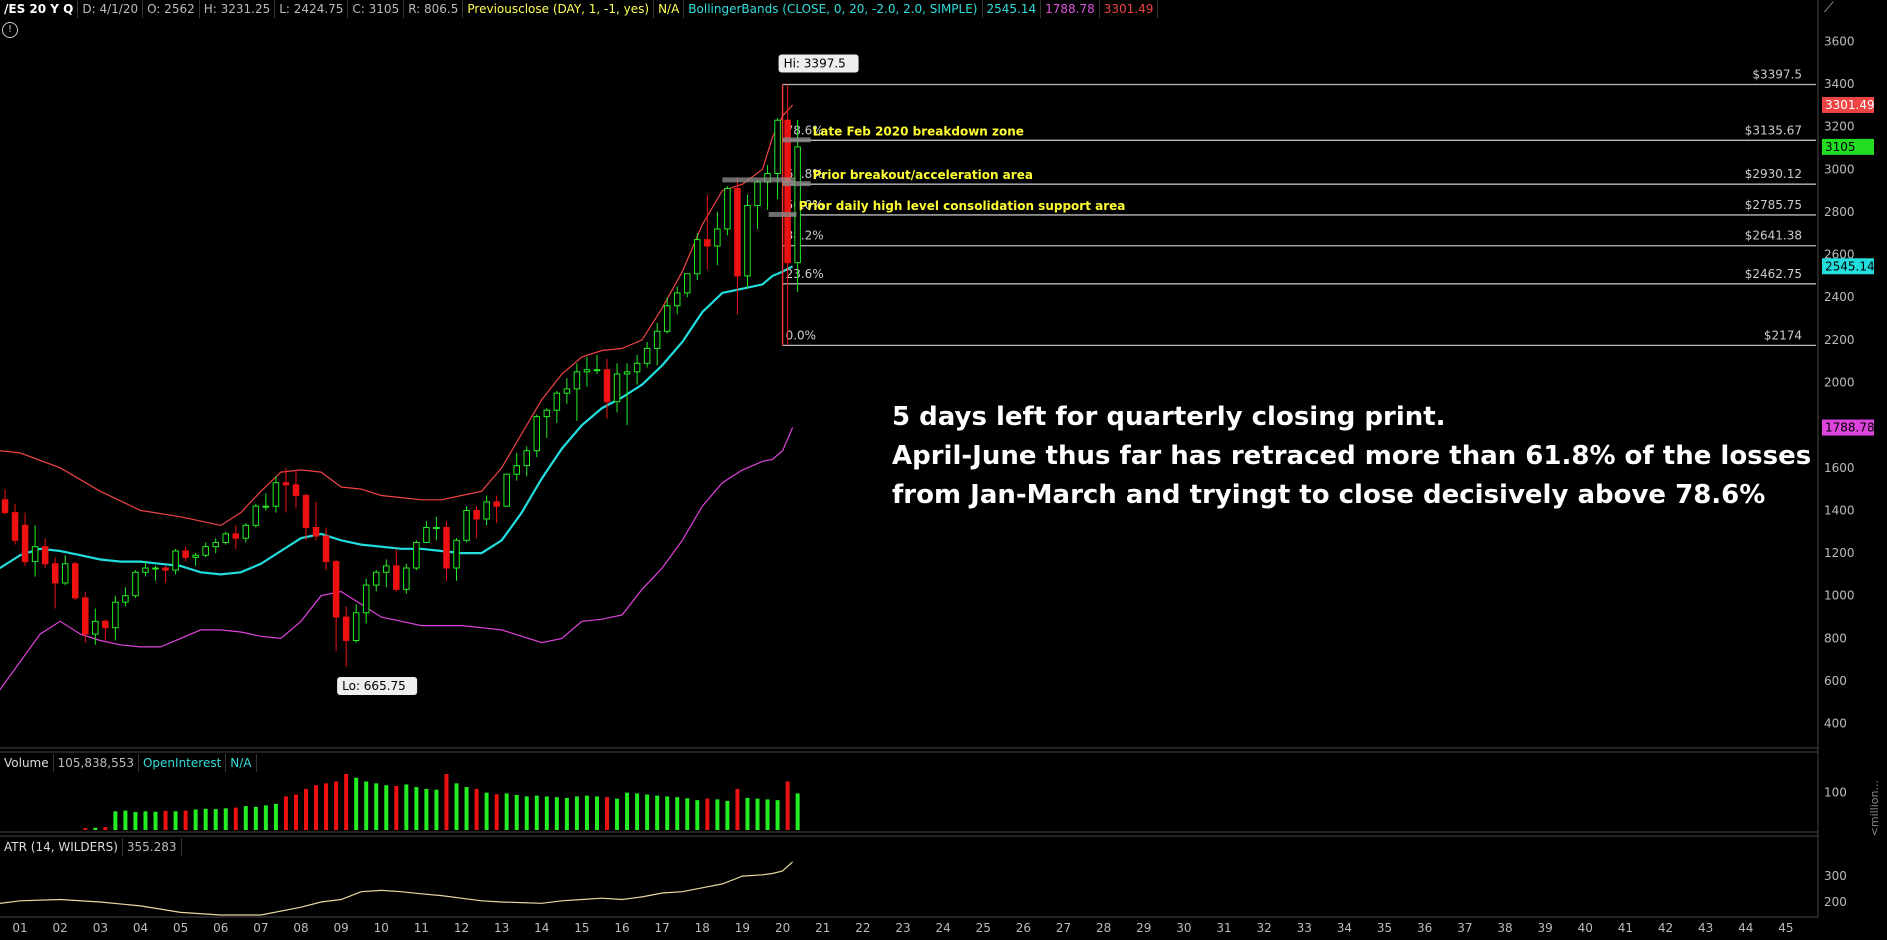  What do you see at coordinates (1839, 510) in the screenshot?
I see `y-tick-label: 1400` at bounding box center [1839, 510].